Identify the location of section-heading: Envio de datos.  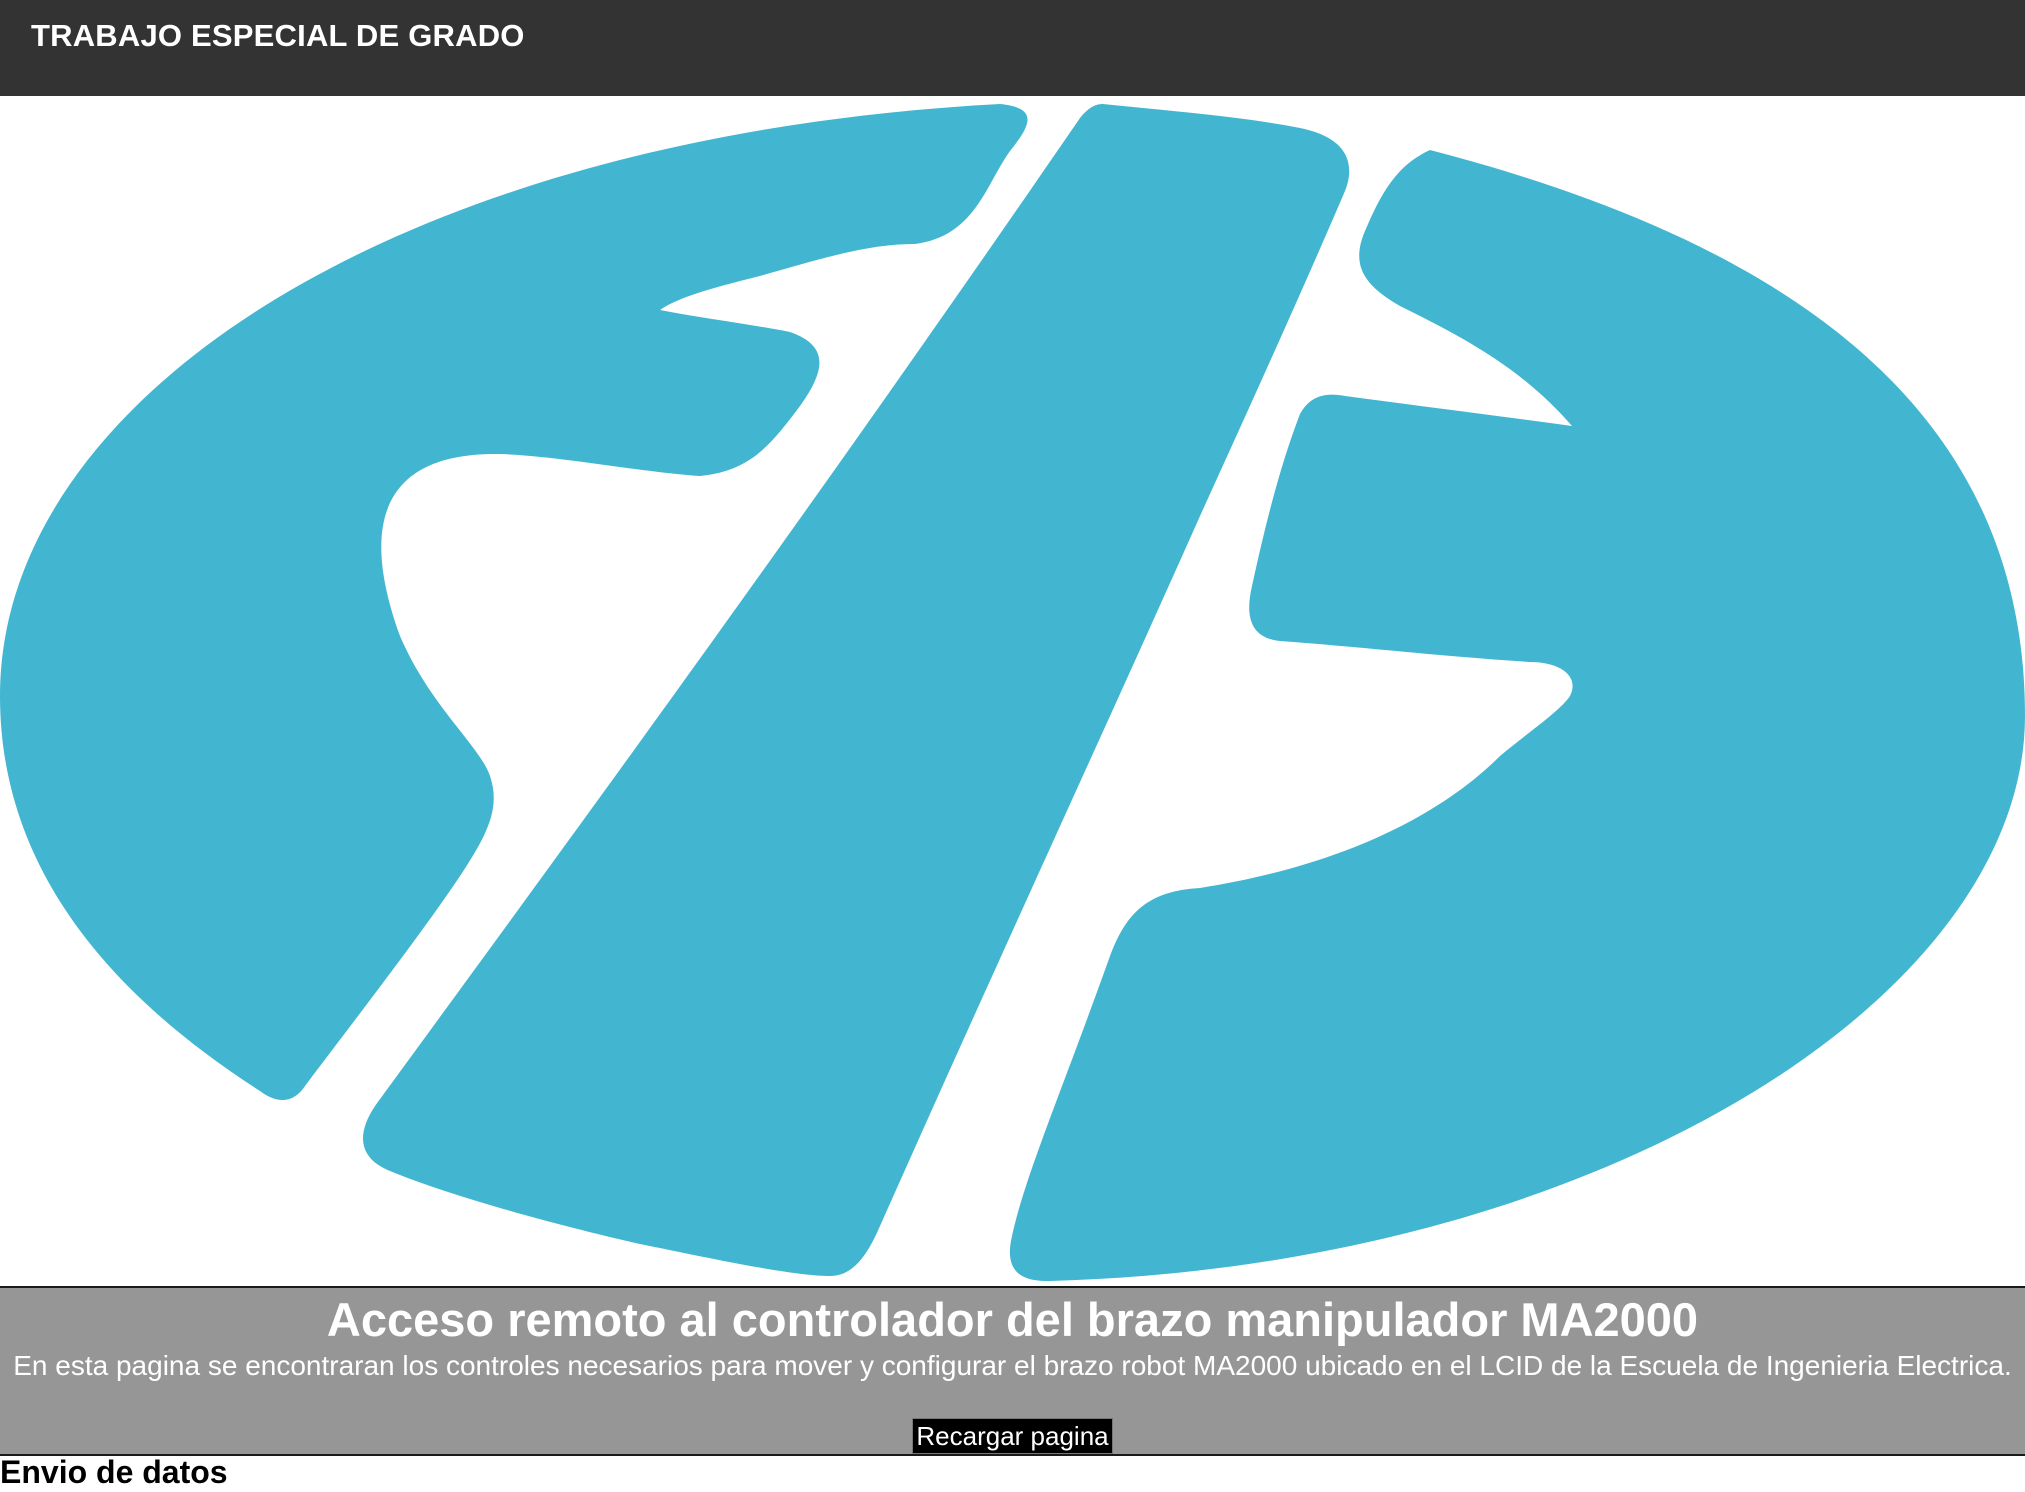
(114, 1472).